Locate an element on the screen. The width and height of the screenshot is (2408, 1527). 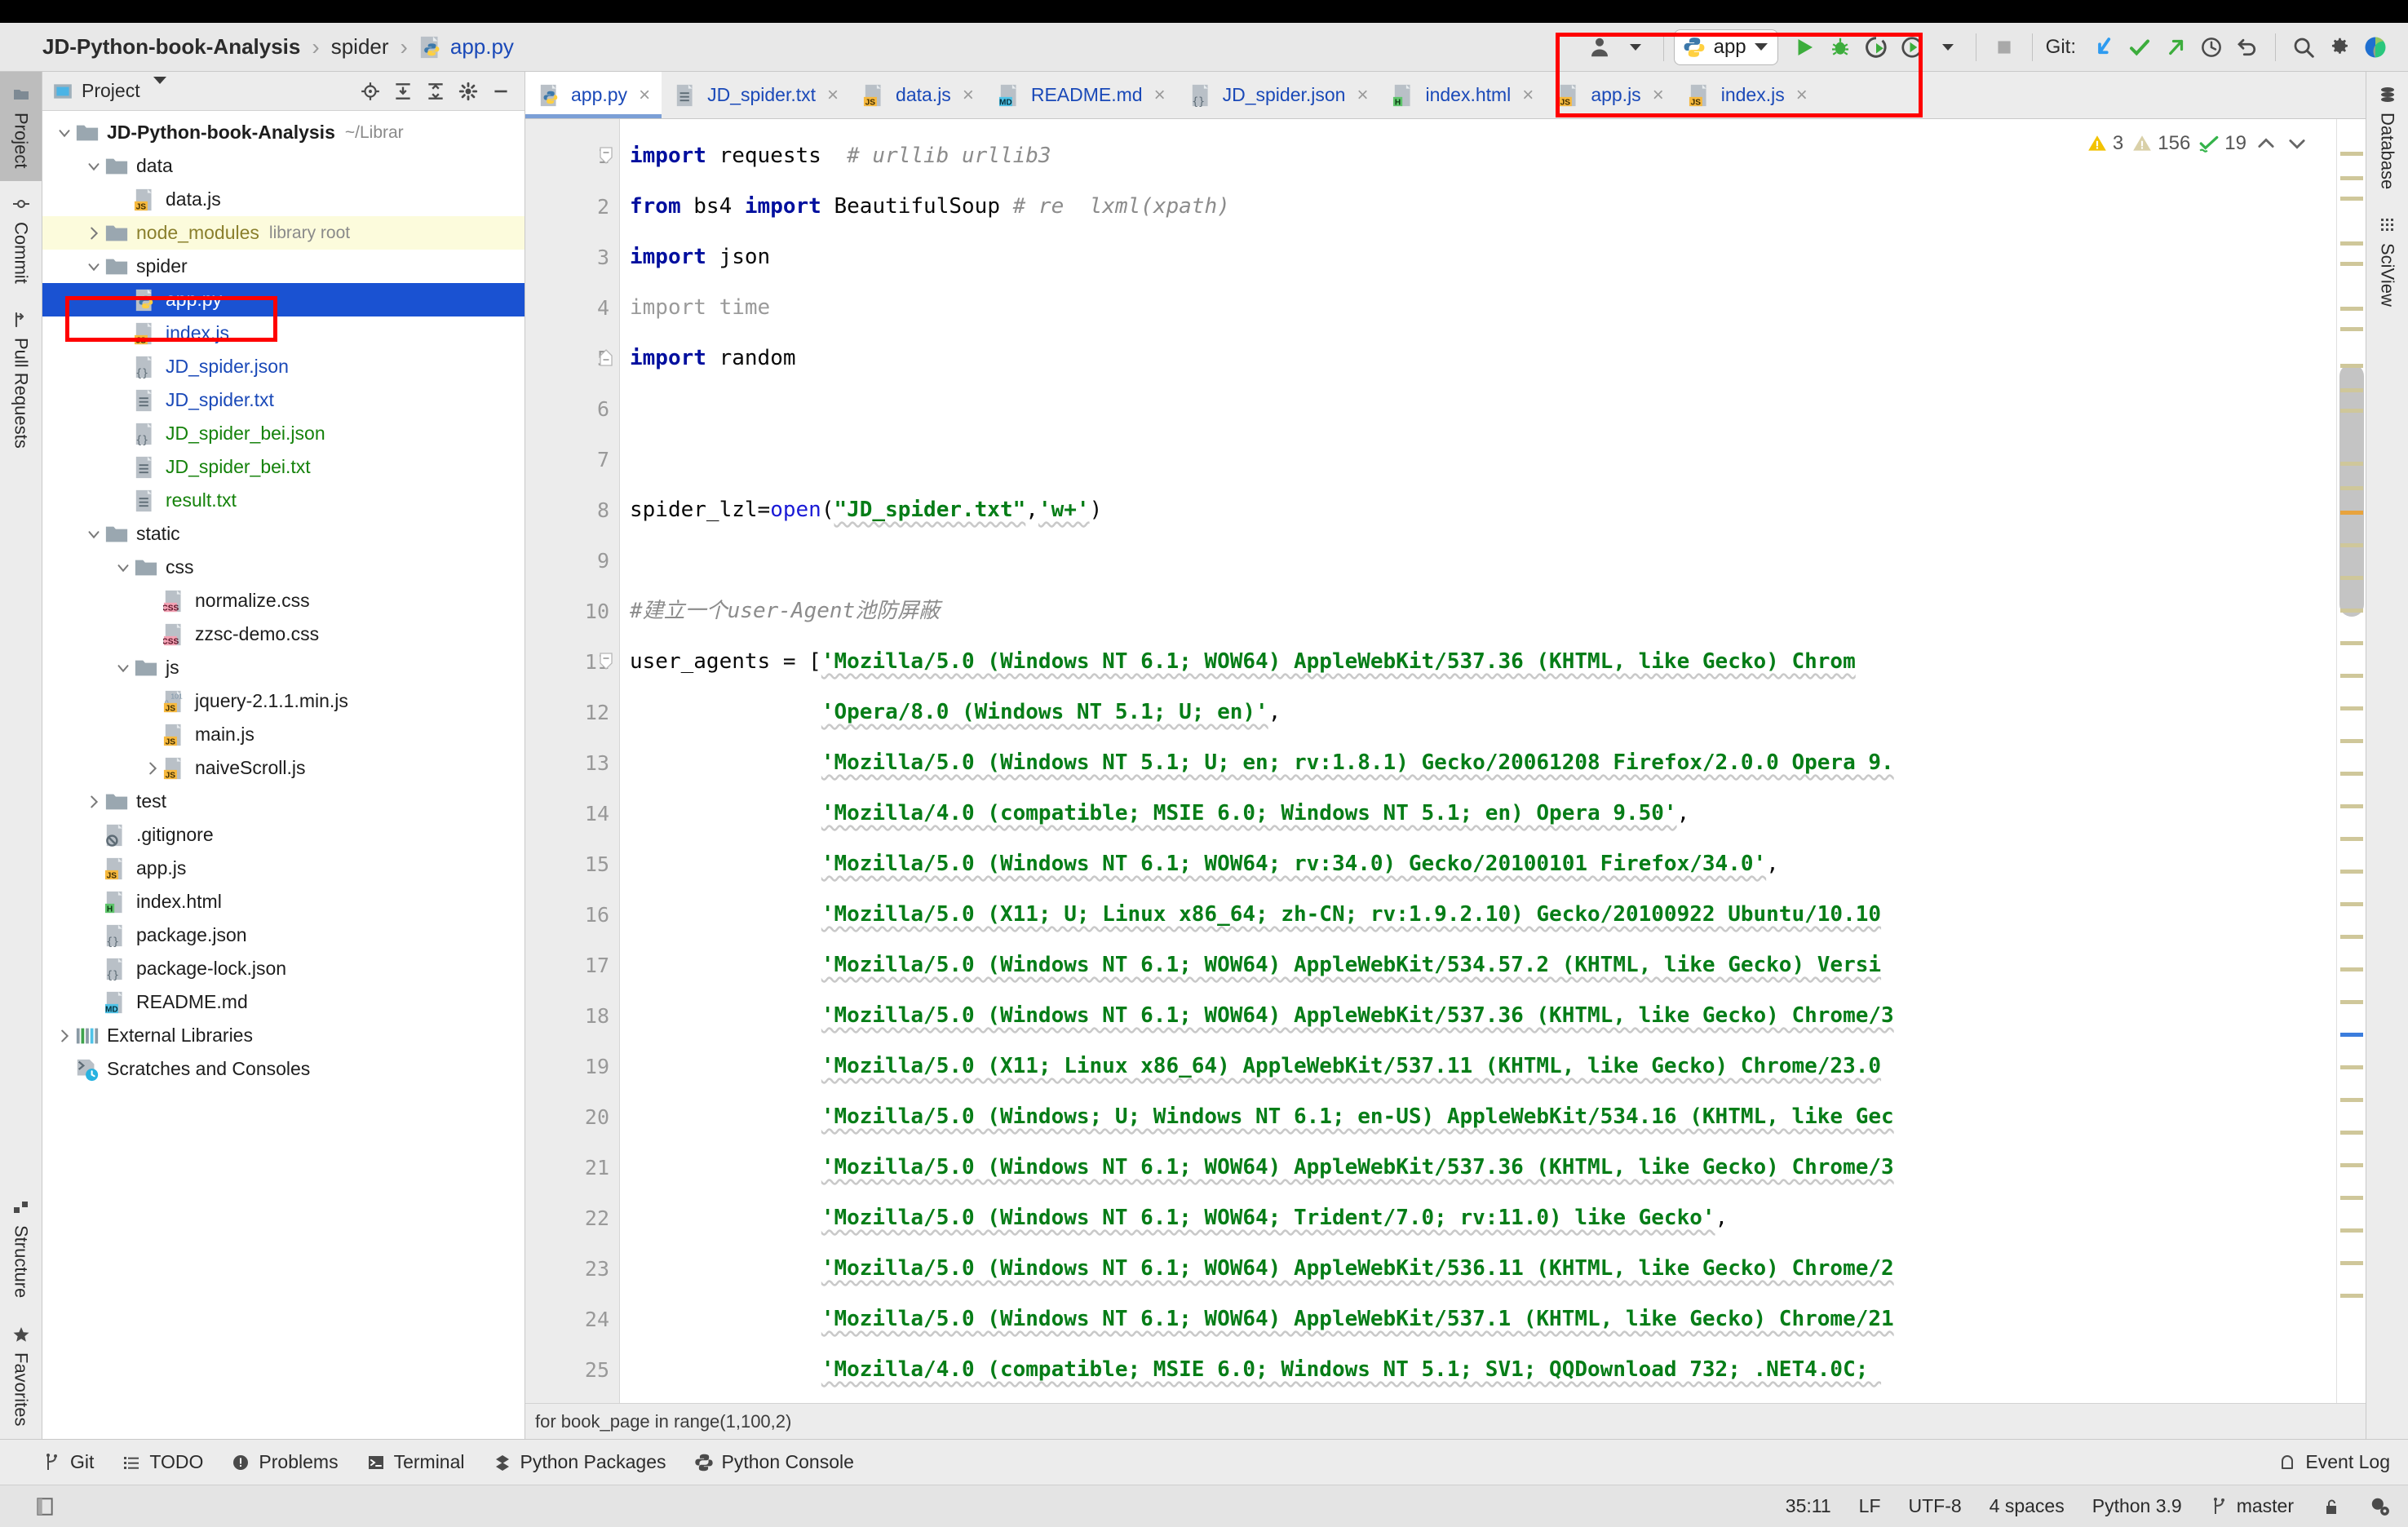
tree-node-static: static is located at coordinates (283, 534).